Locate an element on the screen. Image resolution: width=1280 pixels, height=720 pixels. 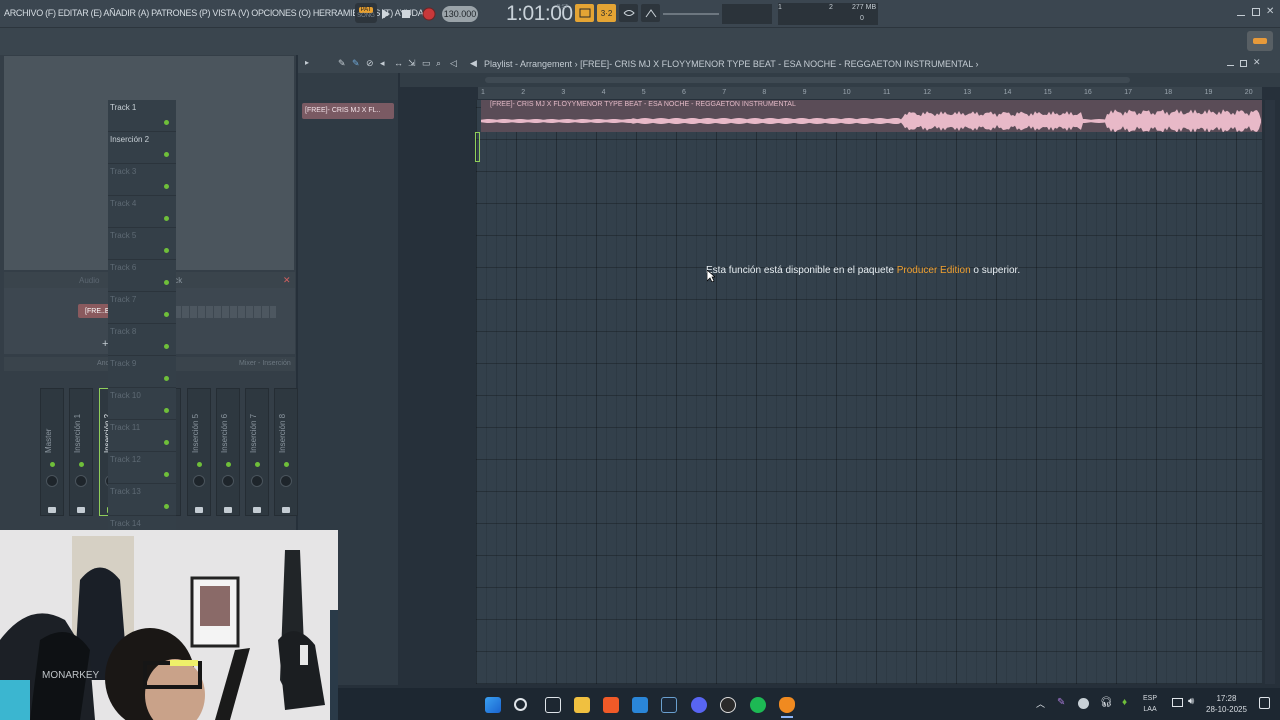
language-indicator: ESP LAA is located at coordinates (1150, 704).